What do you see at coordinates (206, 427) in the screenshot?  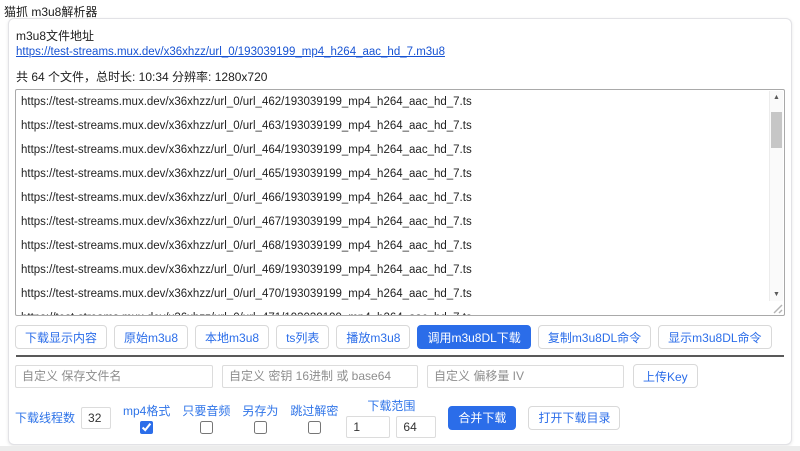 I see `audio-only-checkbox` at bounding box center [206, 427].